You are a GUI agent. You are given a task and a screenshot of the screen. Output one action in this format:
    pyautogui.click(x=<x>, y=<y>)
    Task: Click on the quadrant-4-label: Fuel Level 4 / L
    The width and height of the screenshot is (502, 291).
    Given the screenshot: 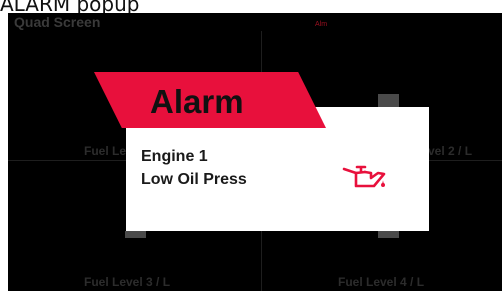 What is the action you would take?
    pyautogui.click(x=381, y=282)
    